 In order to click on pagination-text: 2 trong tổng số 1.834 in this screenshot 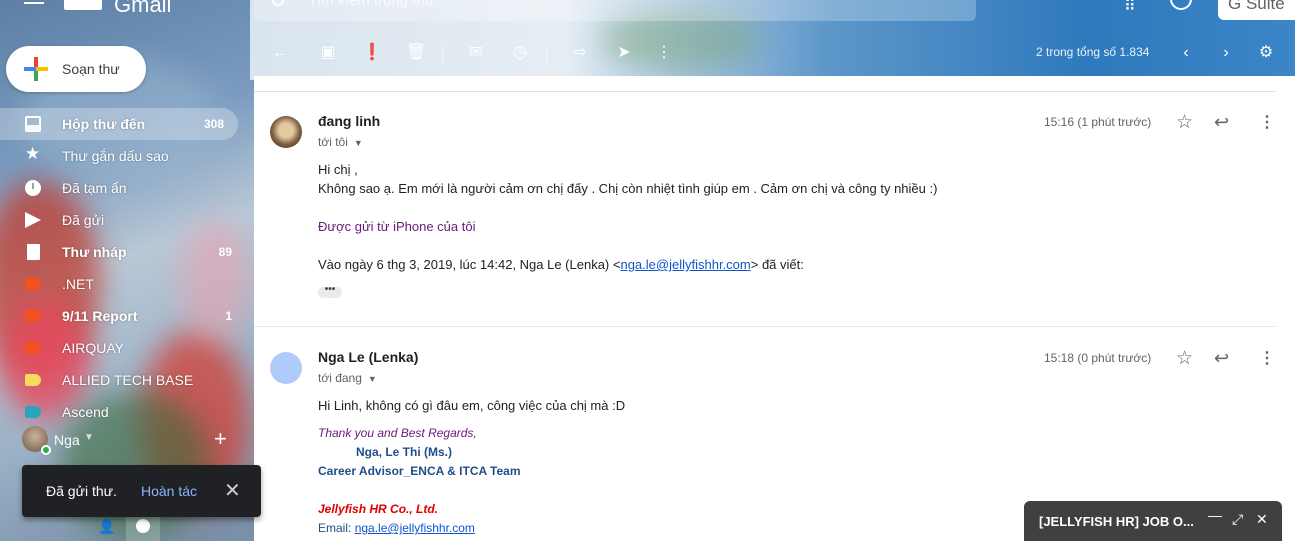, I will do `click(1093, 52)`.